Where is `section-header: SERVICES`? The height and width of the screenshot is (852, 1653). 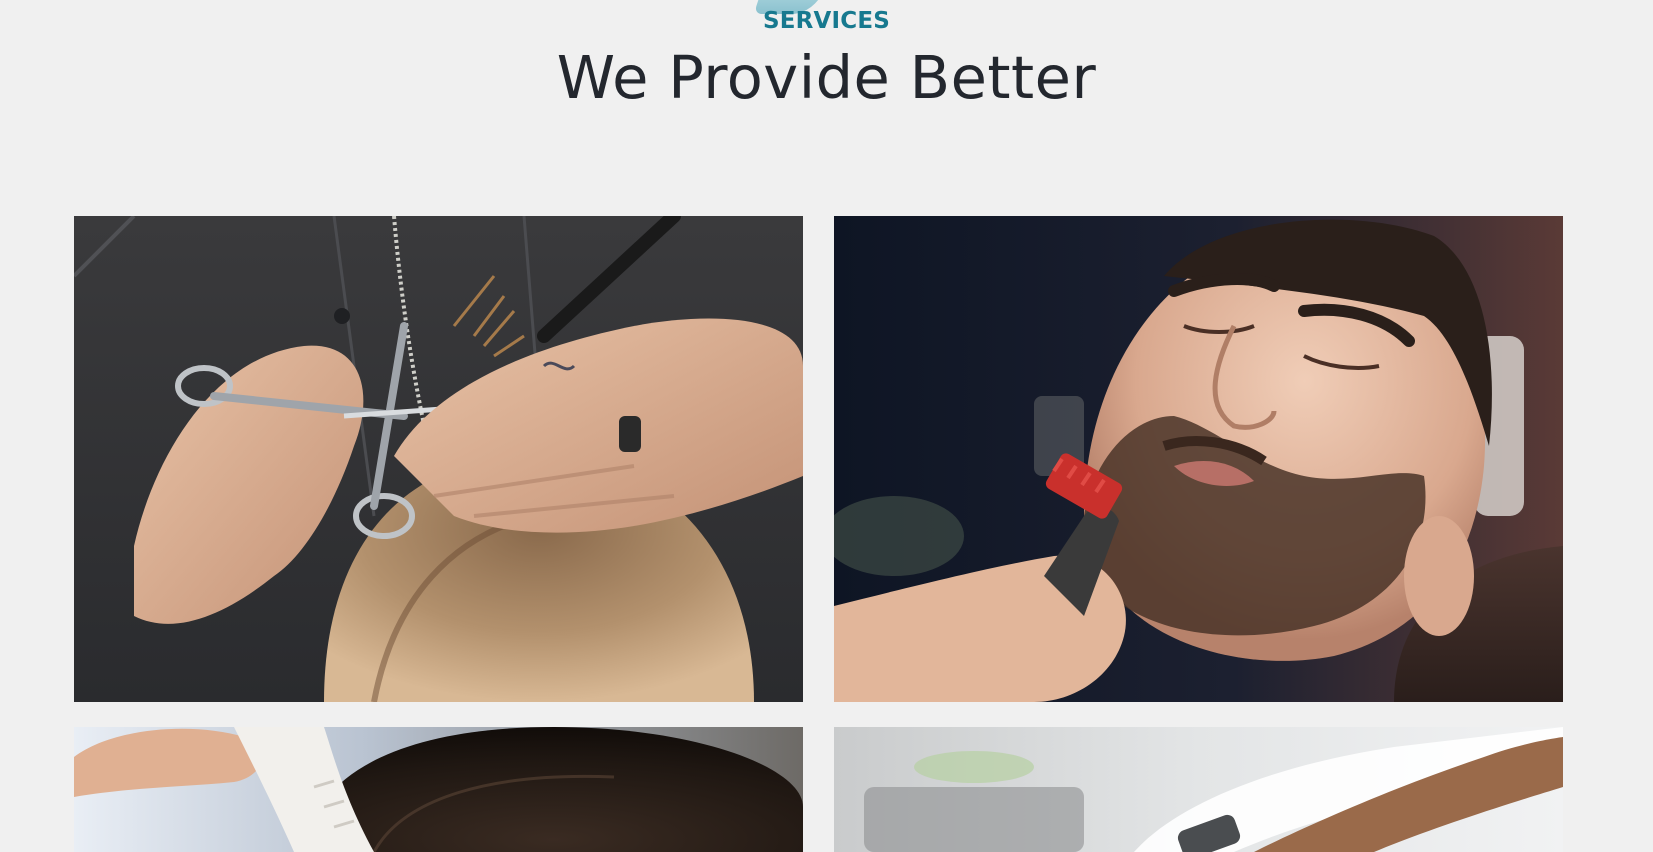
section-header: SERVICES is located at coordinates (826, 20).